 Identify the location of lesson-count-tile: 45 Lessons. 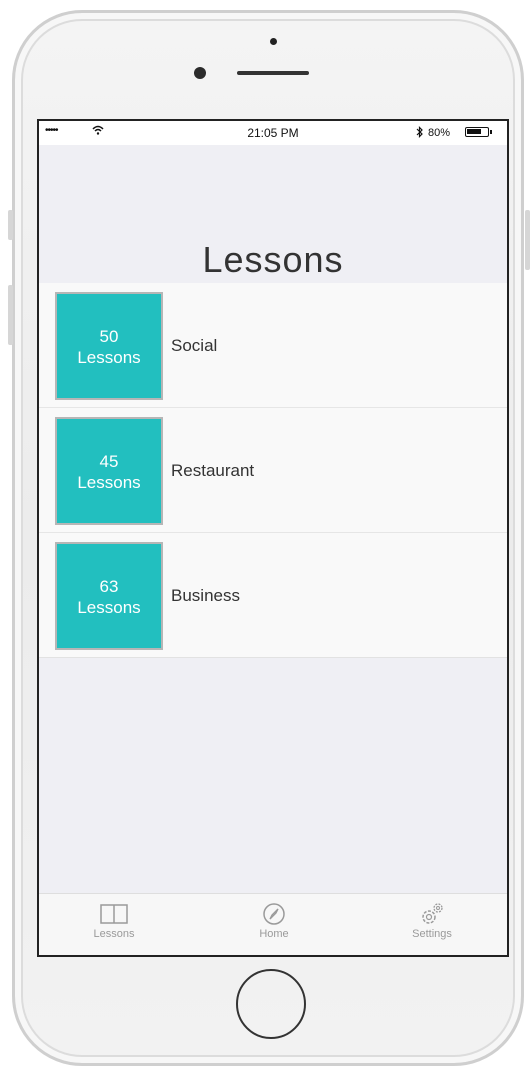
(109, 471).